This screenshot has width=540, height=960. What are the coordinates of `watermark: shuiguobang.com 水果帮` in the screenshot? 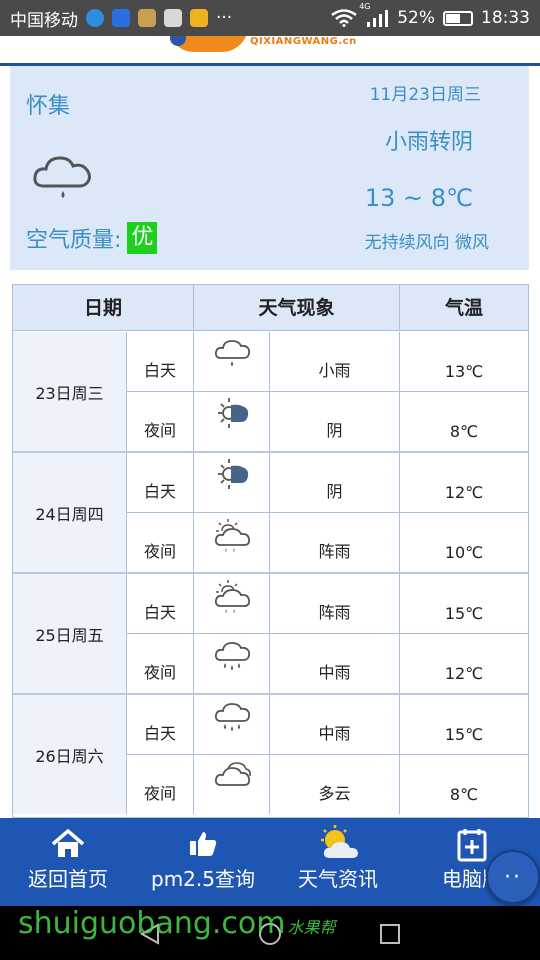 It's located at (177, 923).